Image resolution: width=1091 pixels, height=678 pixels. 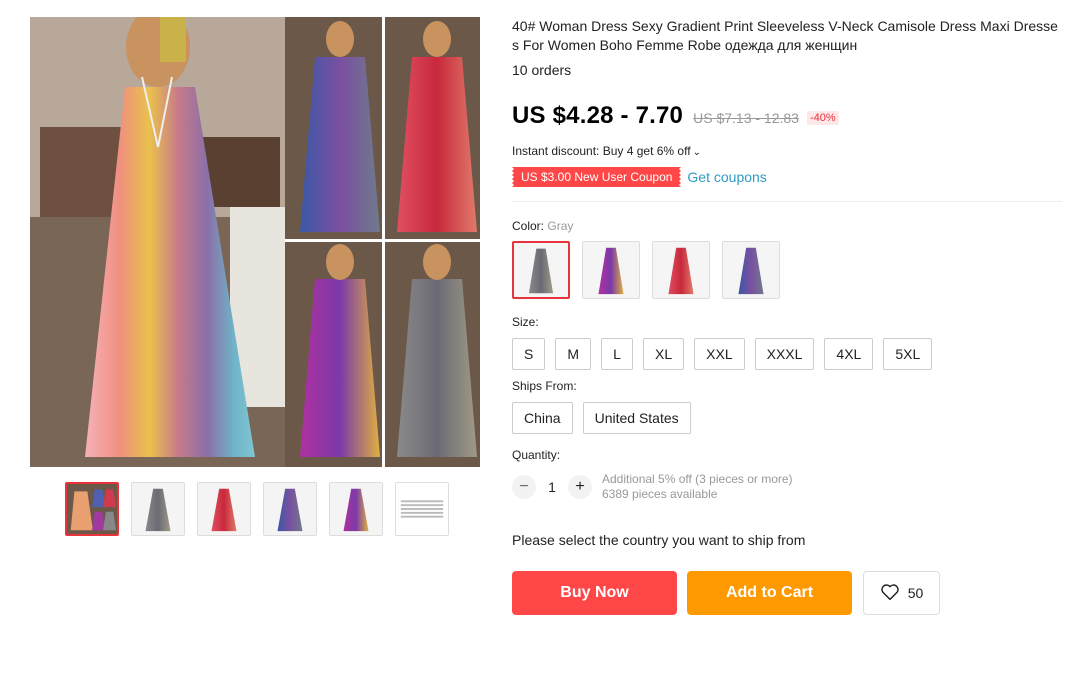 What do you see at coordinates (617, 354) in the screenshot?
I see `size-option-l: L` at bounding box center [617, 354].